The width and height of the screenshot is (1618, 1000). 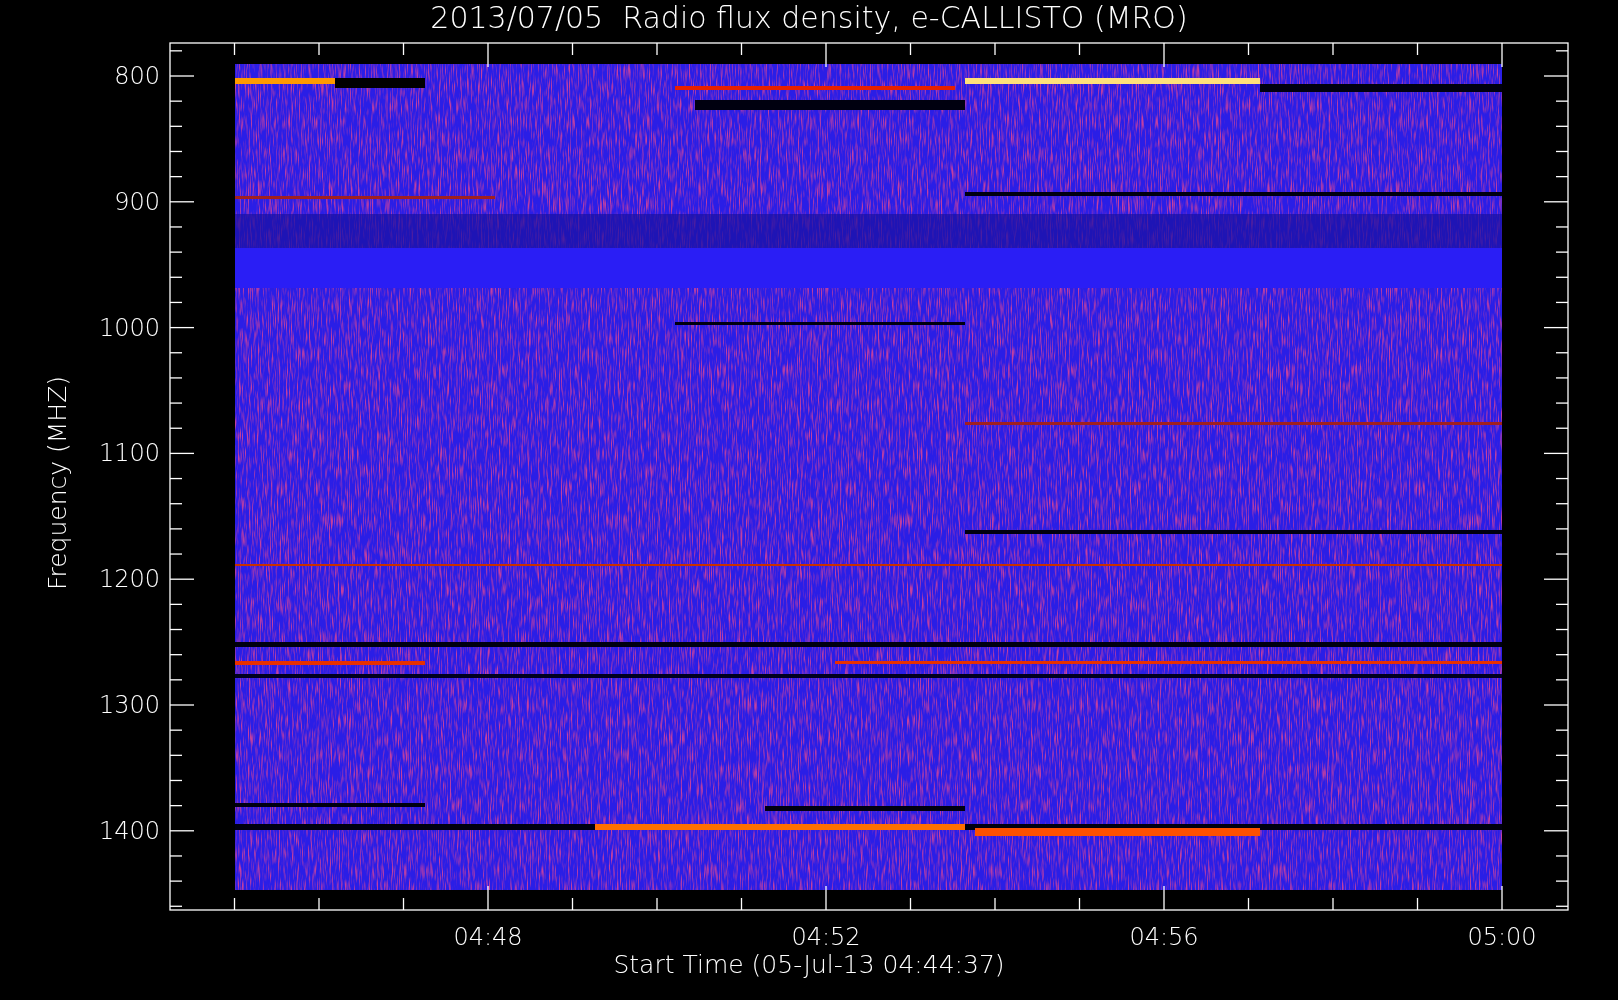 What do you see at coordinates (58, 483) in the screenshot?
I see `axis-title: Frequency (MHZ)` at bounding box center [58, 483].